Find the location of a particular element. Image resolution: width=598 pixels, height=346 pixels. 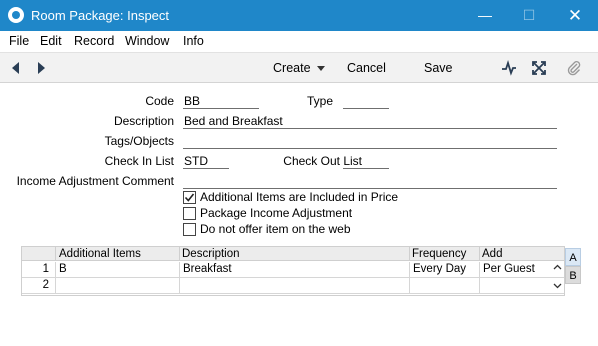

tags-objects-field is located at coordinates (370, 141).